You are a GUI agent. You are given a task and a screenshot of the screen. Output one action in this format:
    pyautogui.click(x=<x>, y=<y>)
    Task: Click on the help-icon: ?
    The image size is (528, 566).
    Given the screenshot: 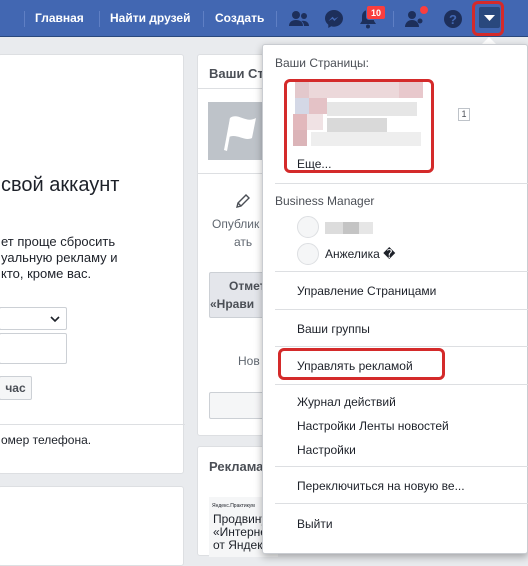 What is the action you would take?
    pyautogui.click(x=453, y=19)
    